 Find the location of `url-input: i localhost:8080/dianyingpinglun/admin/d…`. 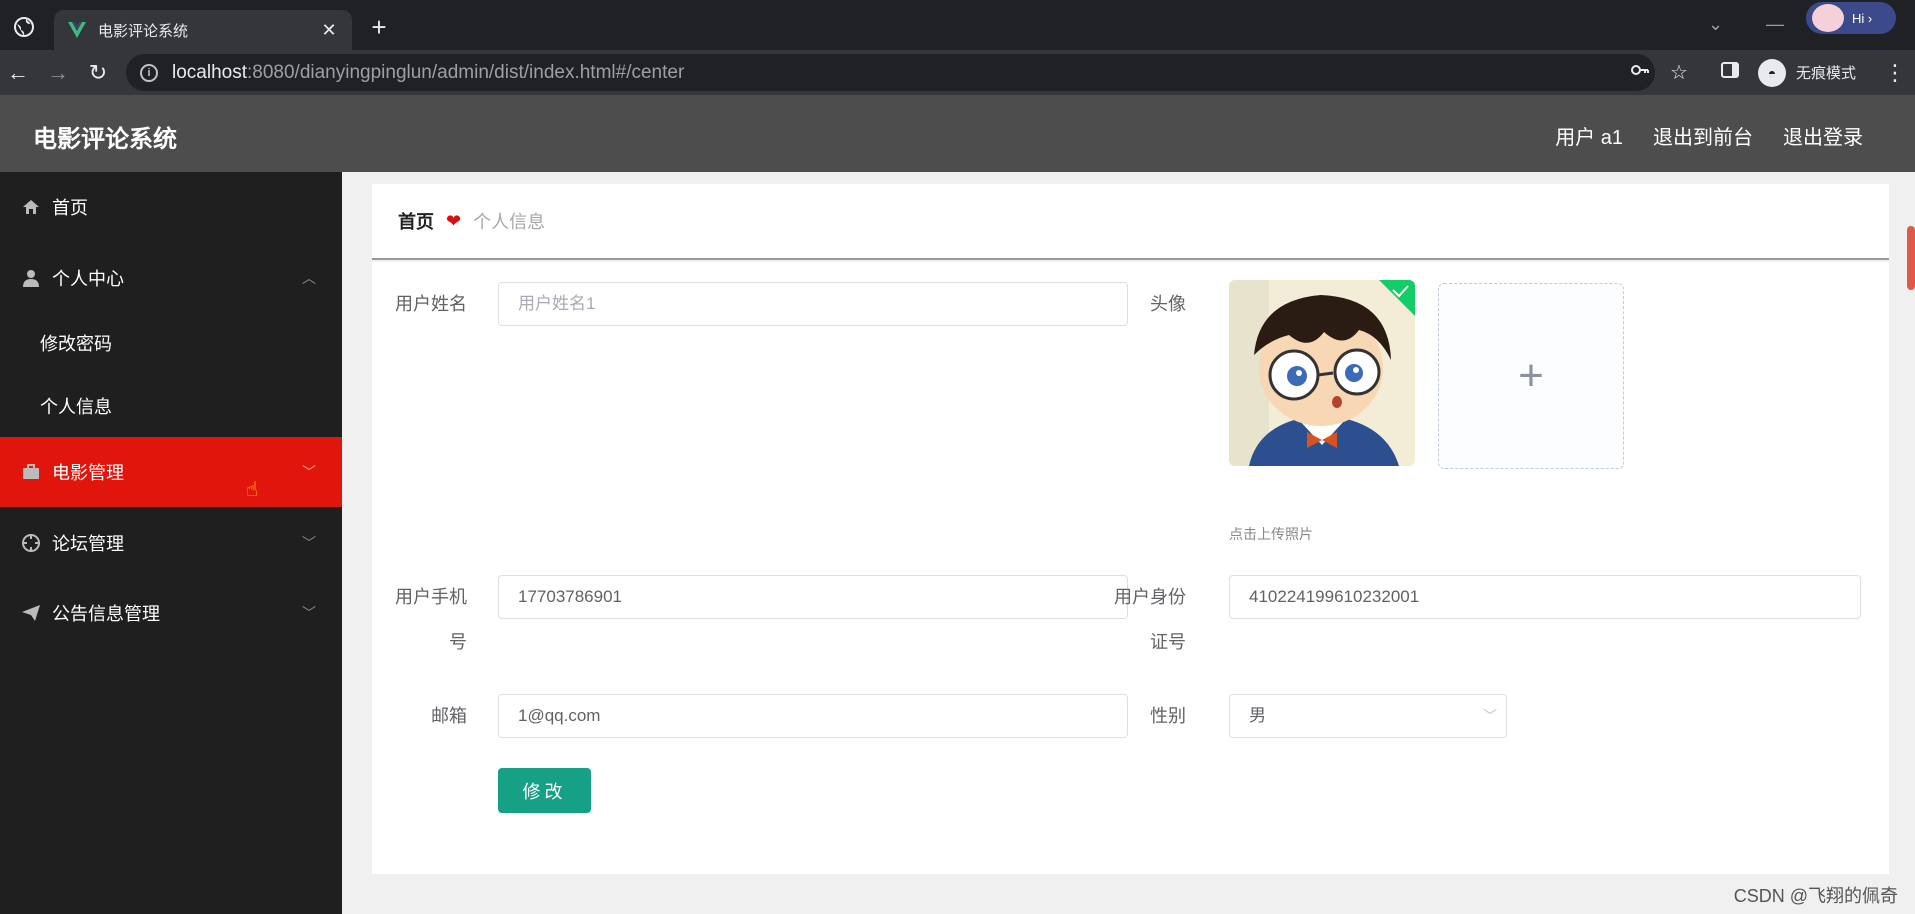

url-input: i localhost:8080/dianyingpinglun/admin/d… is located at coordinates (890, 72).